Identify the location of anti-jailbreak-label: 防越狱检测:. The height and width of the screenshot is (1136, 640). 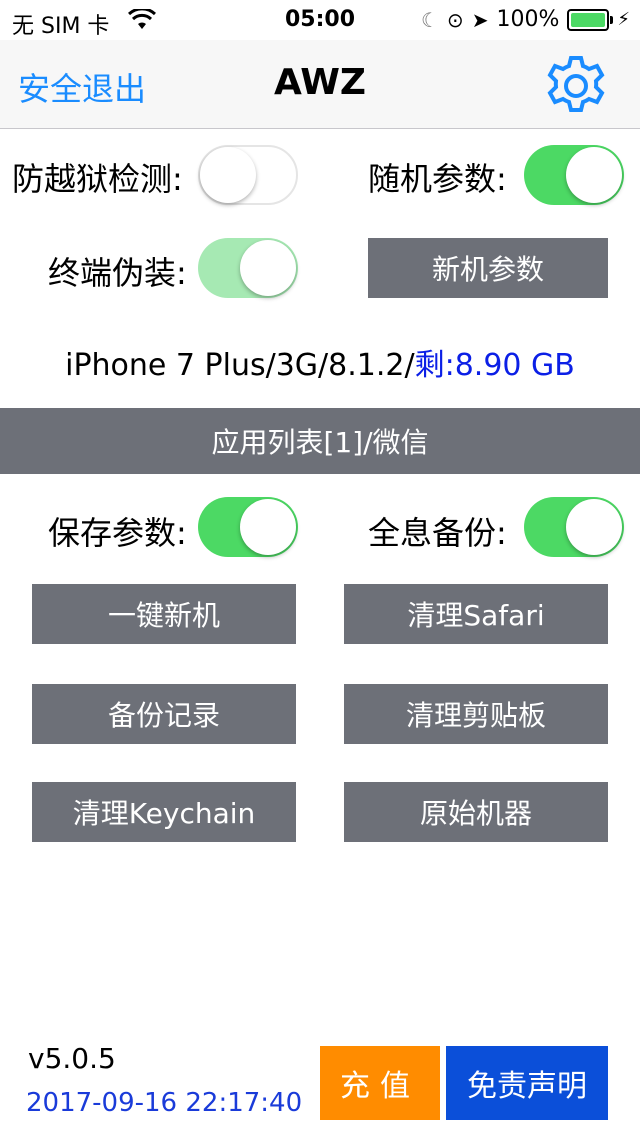
(97, 179).